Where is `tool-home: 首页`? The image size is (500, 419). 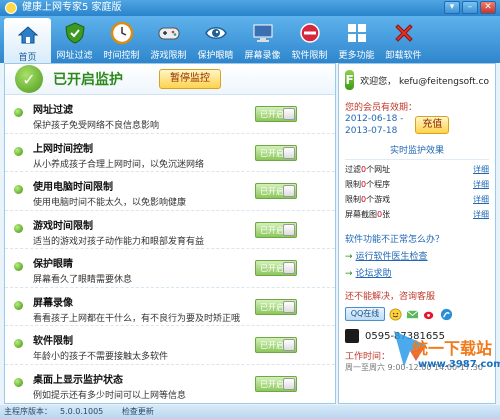 tool-home: 首页 is located at coordinates (27, 41).